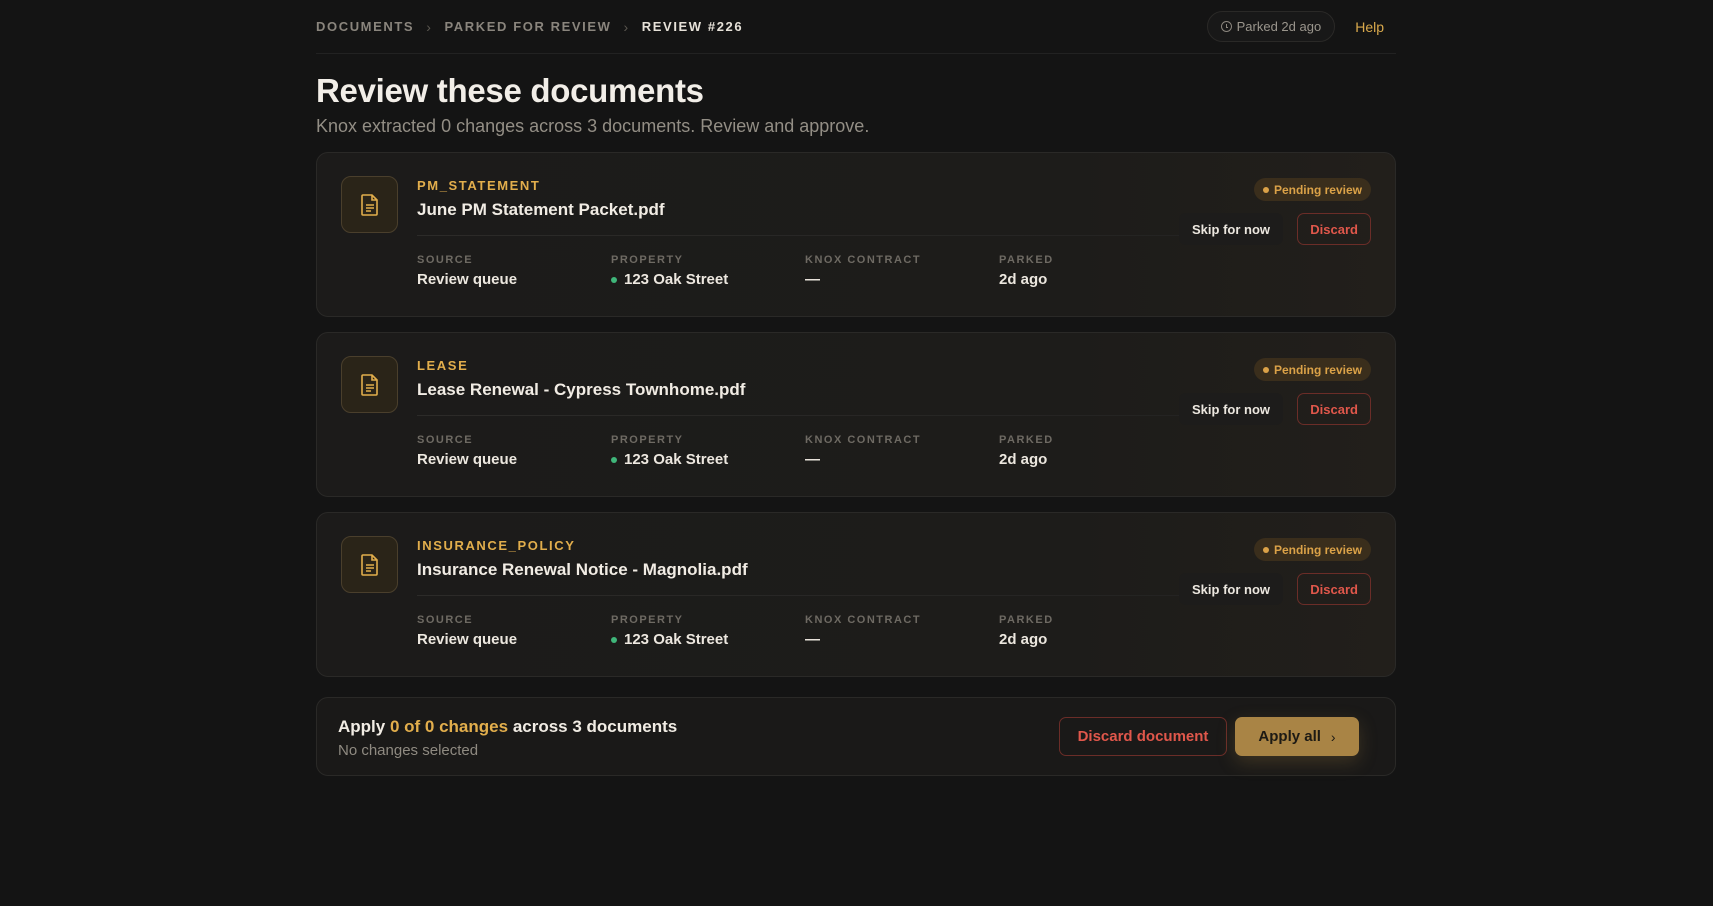 The width and height of the screenshot is (1713, 906). I want to click on breadcrumb-parked-for-review: PARKED FOR REVIEW, so click(527, 26).